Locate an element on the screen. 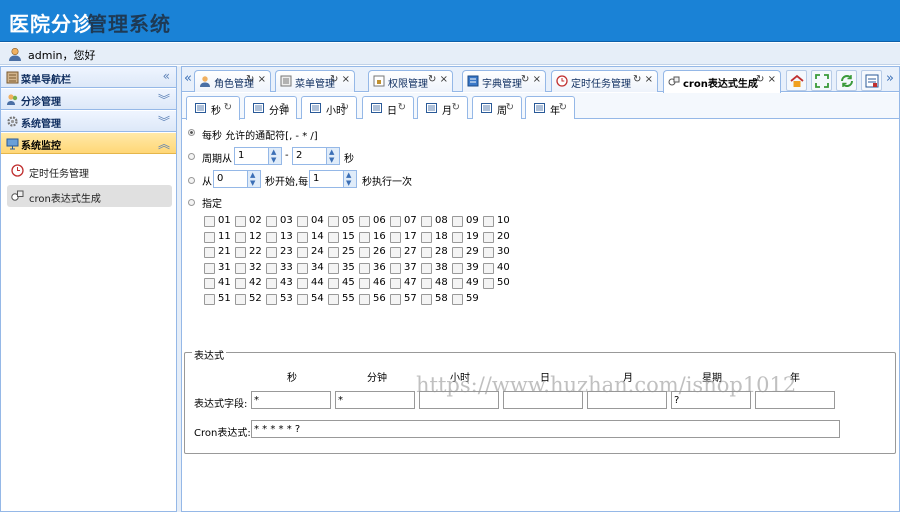 The height and width of the screenshot is (512, 900). chevron-up-icon: ︽ is located at coordinates (164, 143).